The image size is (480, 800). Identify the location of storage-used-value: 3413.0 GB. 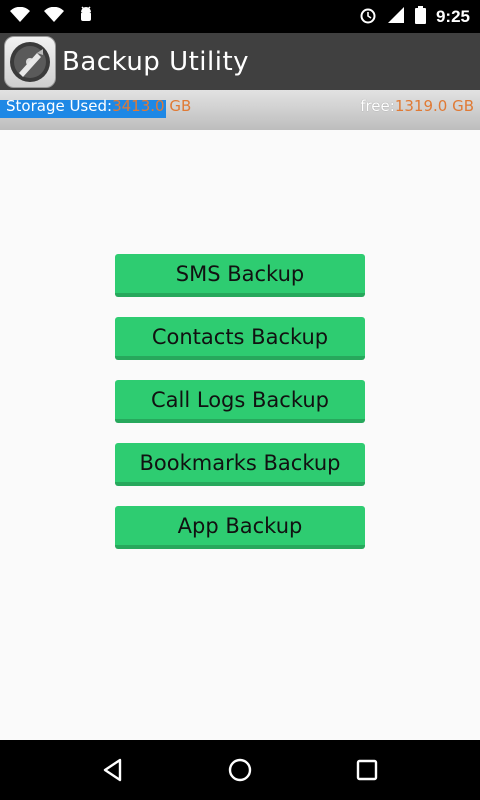
(152, 106).